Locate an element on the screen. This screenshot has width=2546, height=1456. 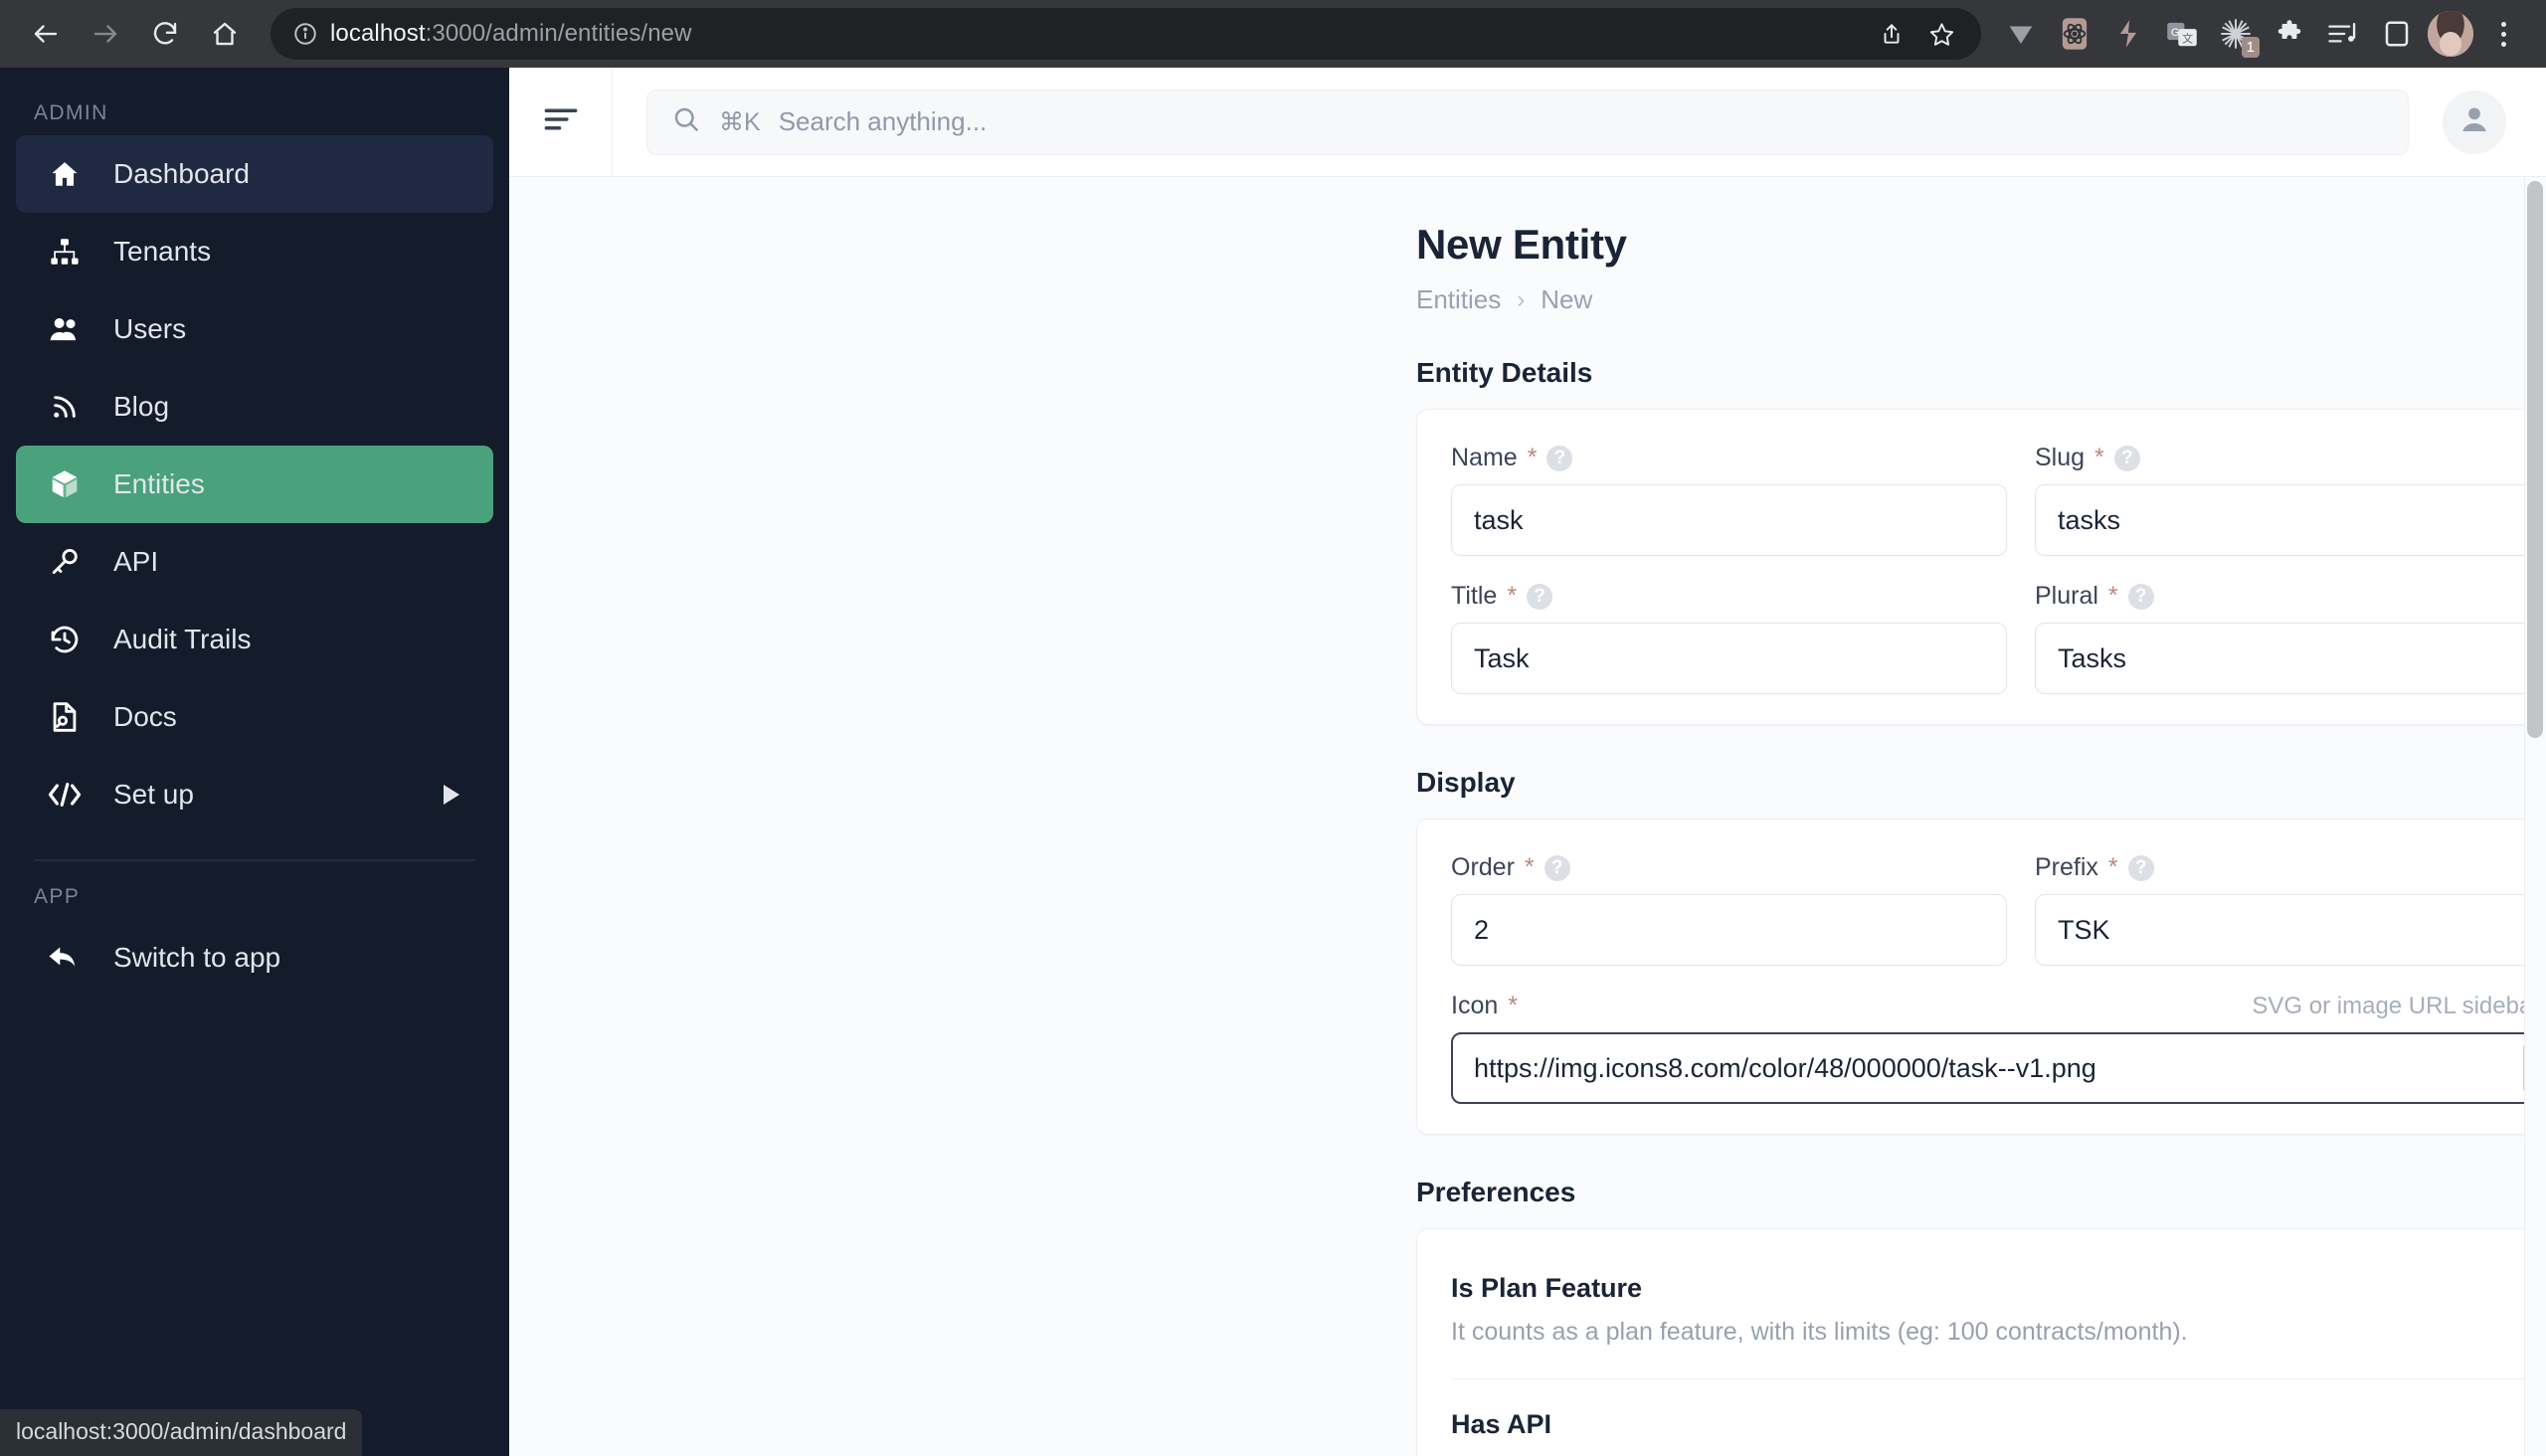
sidebar-item-switch-to-app: Switch to app is located at coordinates (254, 958).